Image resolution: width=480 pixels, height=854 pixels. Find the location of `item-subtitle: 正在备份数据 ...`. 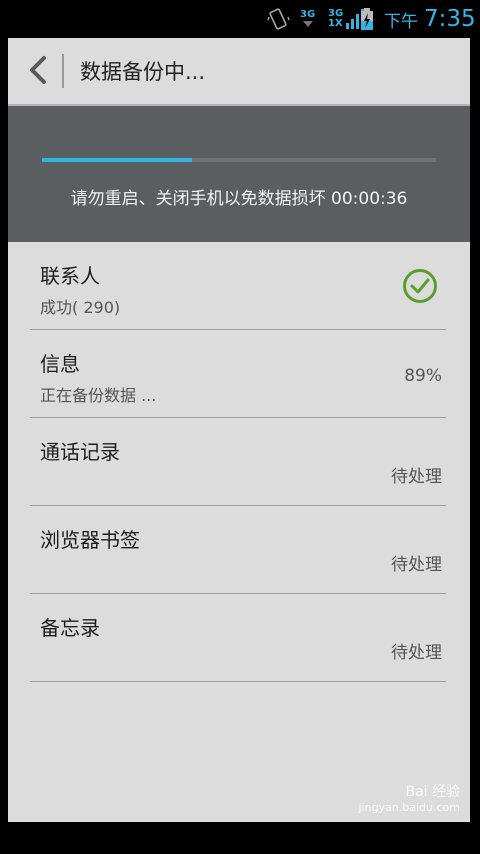

item-subtitle: 正在备份数据 ... is located at coordinates (98, 395).